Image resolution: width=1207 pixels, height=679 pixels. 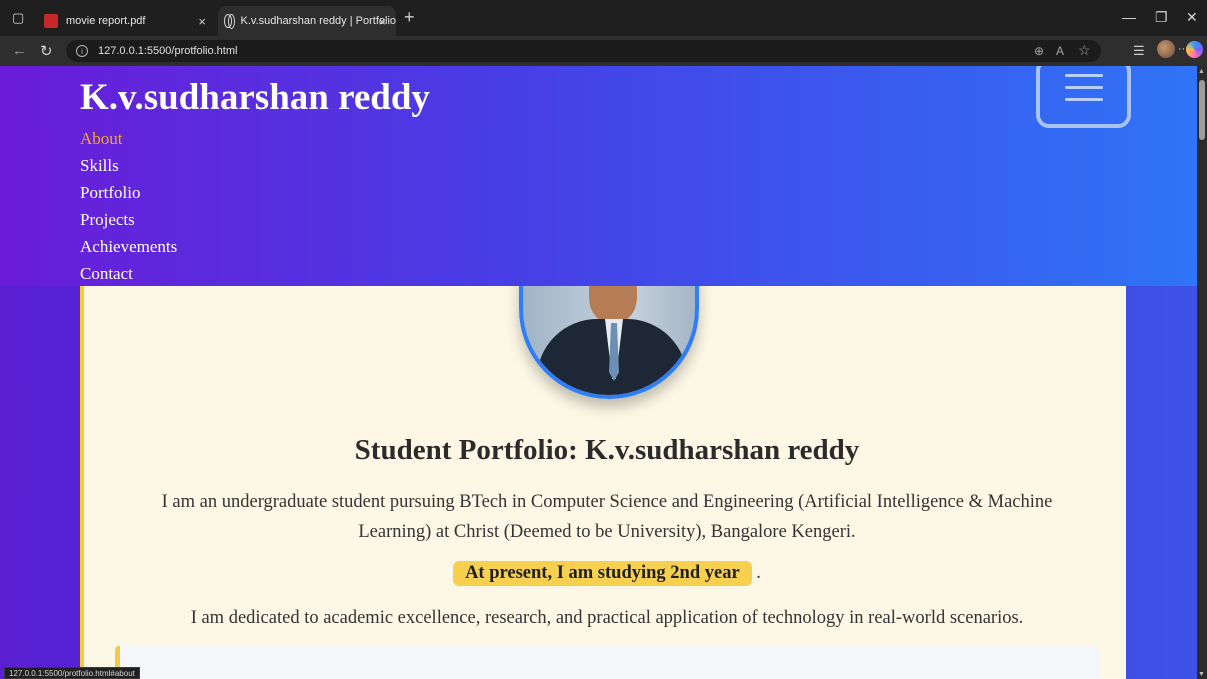 What do you see at coordinates (82, 51) in the screenshot?
I see `site-info-icon: i` at bounding box center [82, 51].